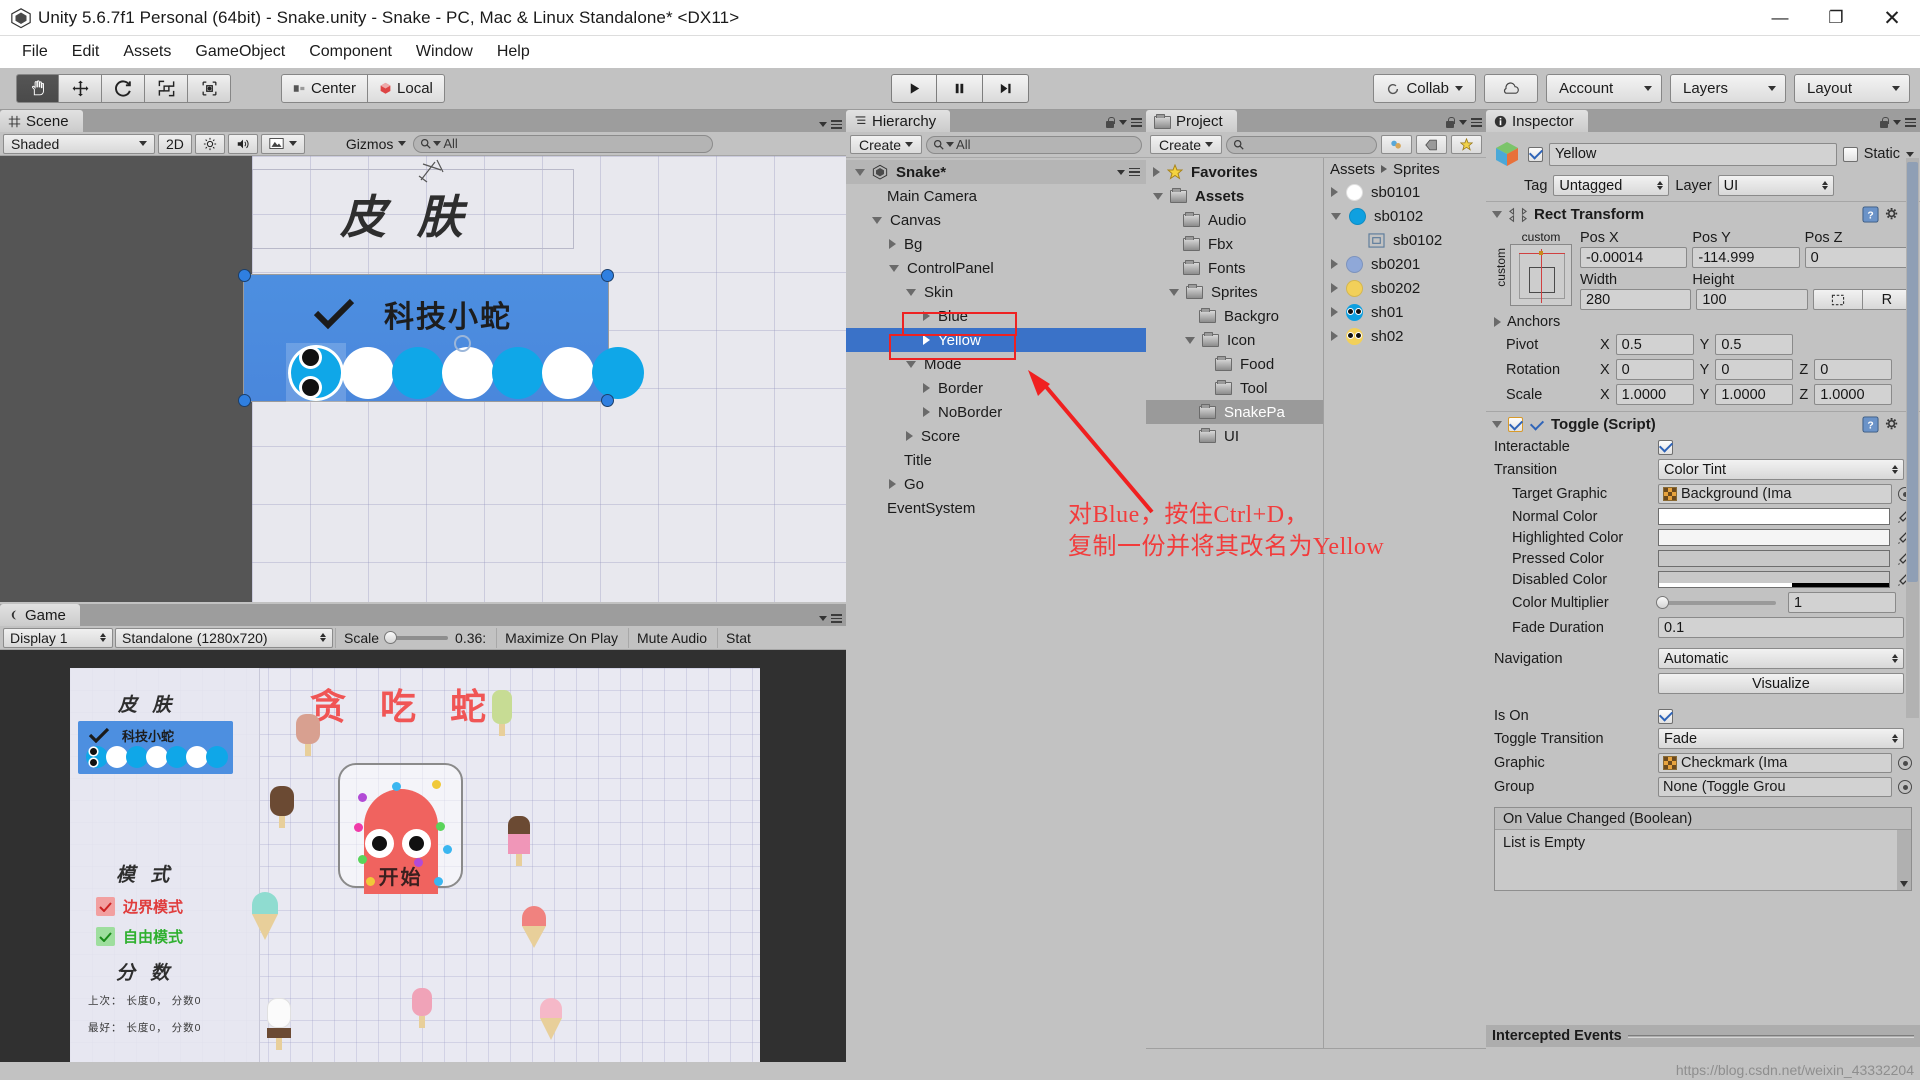 The height and width of the screenshot is (1080, 1920). I want to click on scene-gizmos-dropdown: Gizmos, so click(376, 144).